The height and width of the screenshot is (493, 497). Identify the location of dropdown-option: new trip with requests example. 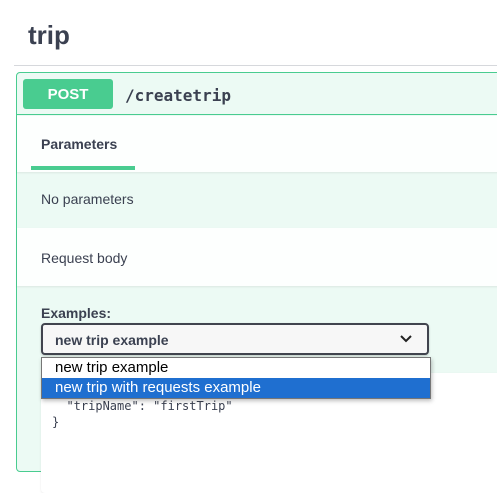
(236, 388).